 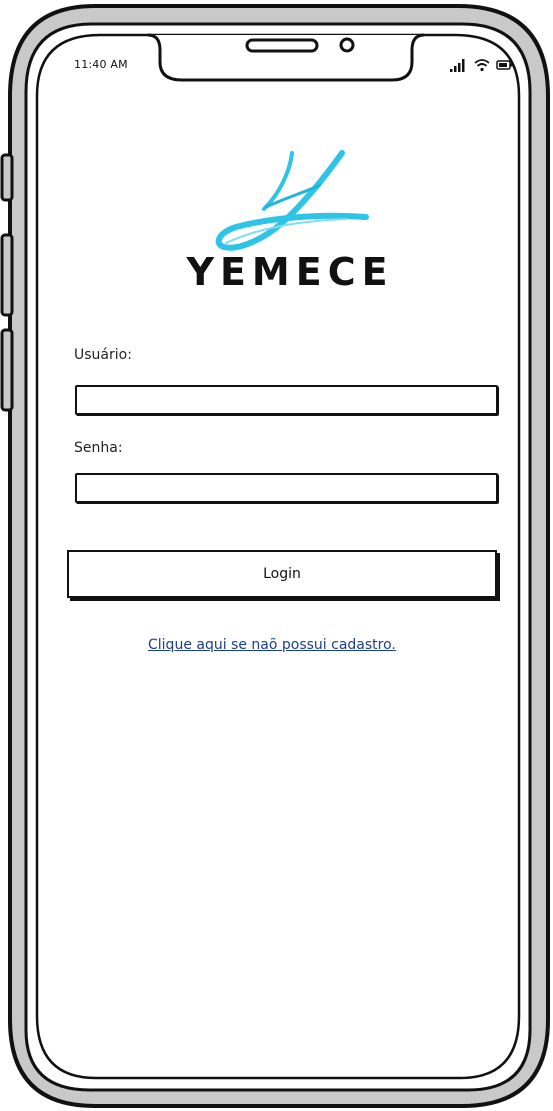 I want to click on wifi-icon, so click(x=482, y=65).